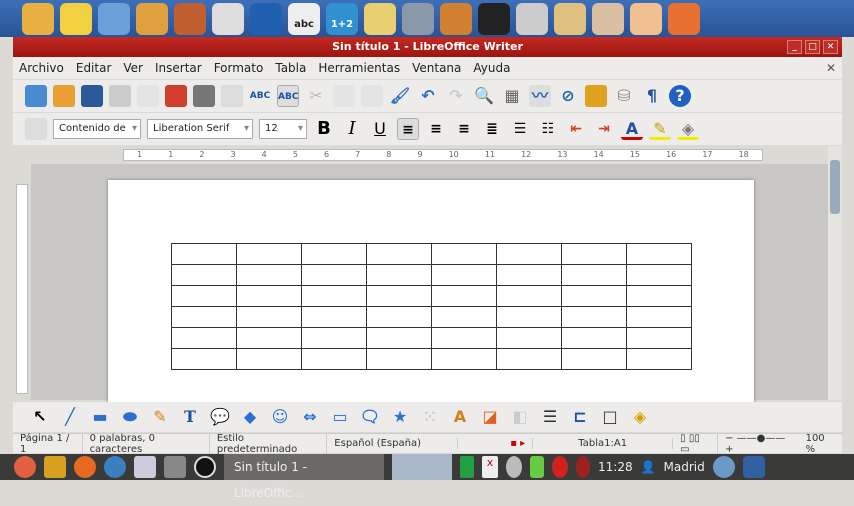  Describe the element at coordinates (304, 18) in the screenshot. I see `dock-typing-app-icon: abc` at that location.